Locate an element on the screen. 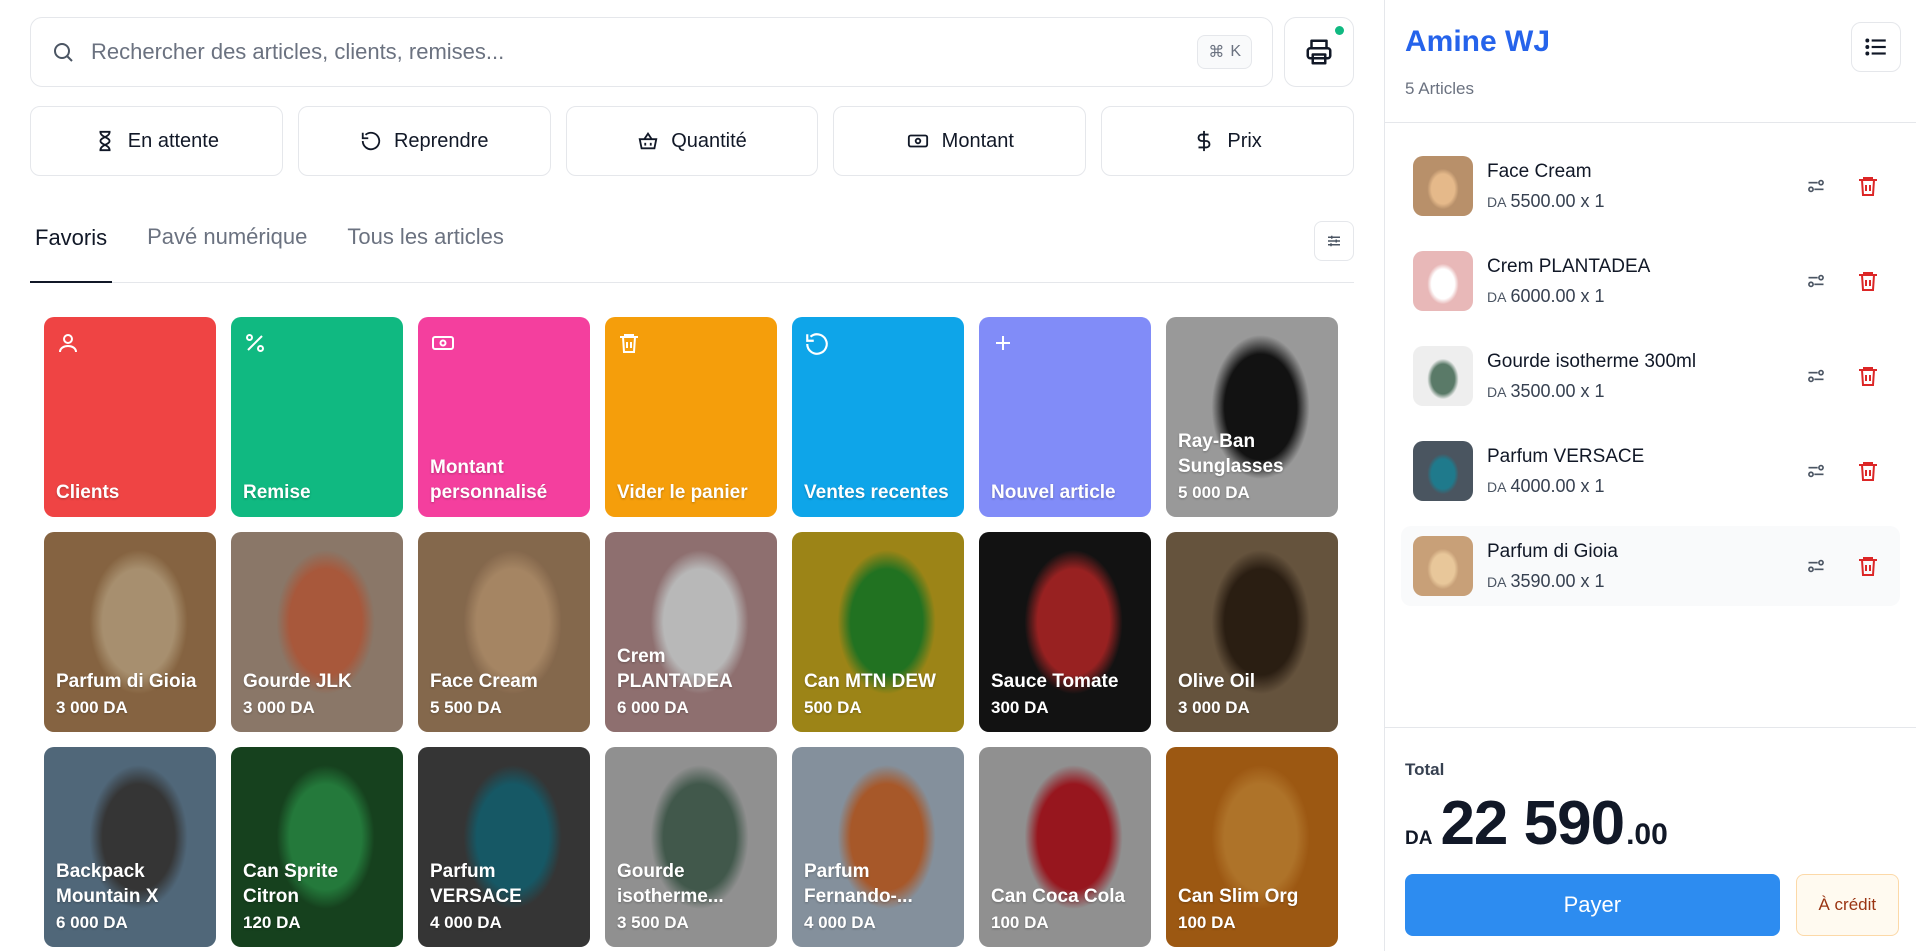  payment-actions: Payer À crédit is located at coordinates (1652, 905).